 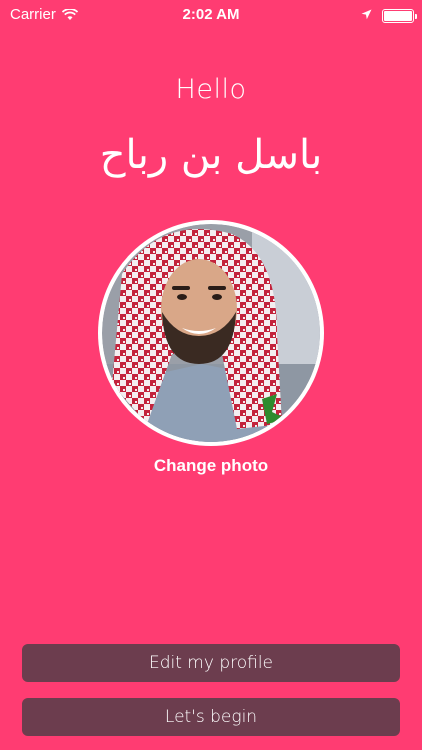 I want to click on location-arrow-icon, so click(x=366, y=15).